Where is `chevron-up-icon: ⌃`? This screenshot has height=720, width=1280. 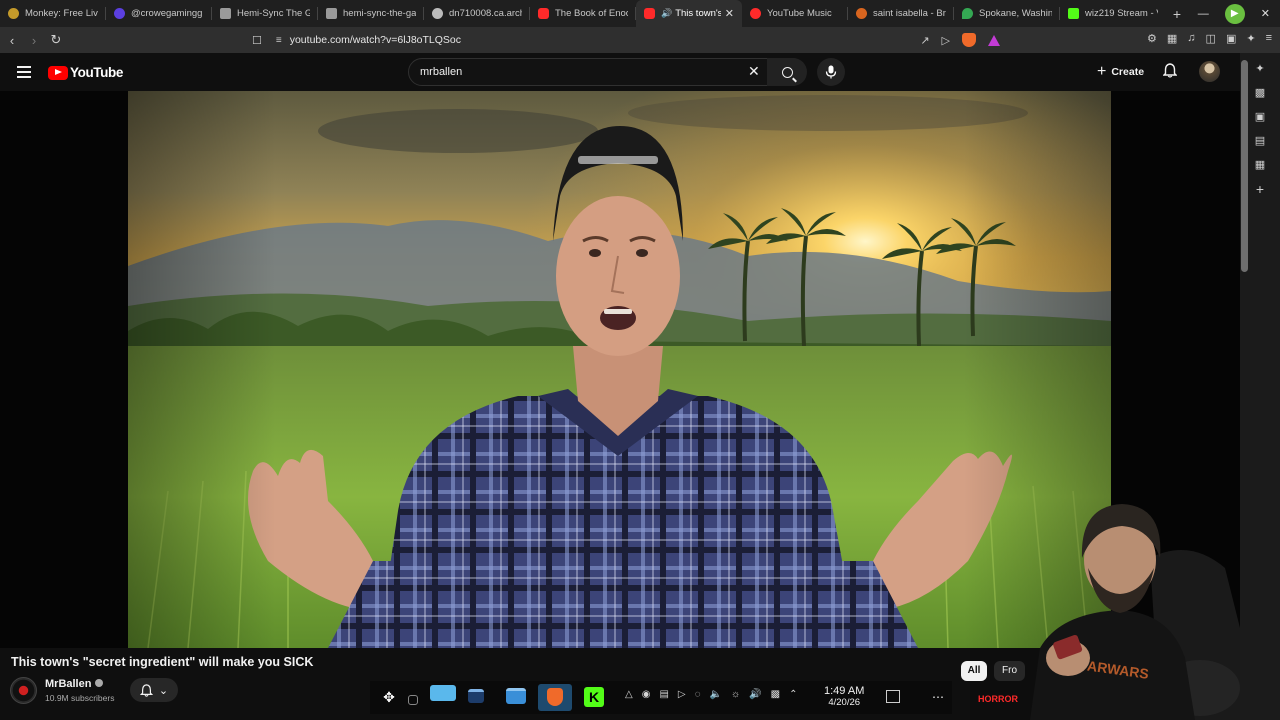 chevron-up-icon: ⌃ is located at coordinates (793, 694).